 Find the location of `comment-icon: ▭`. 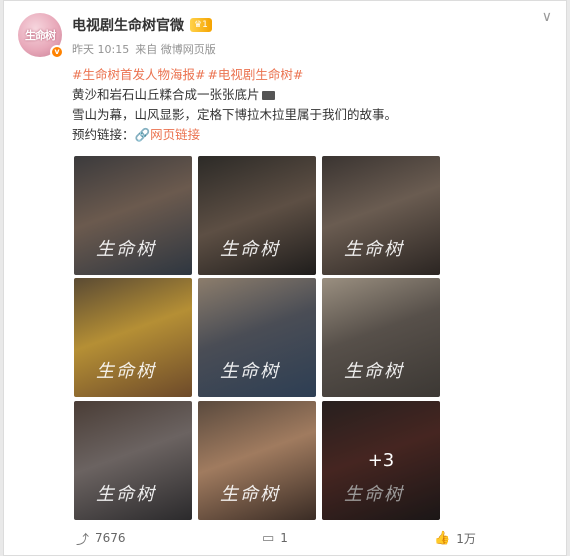

comment-icon: ▭ is located at coordinates (268, 538).